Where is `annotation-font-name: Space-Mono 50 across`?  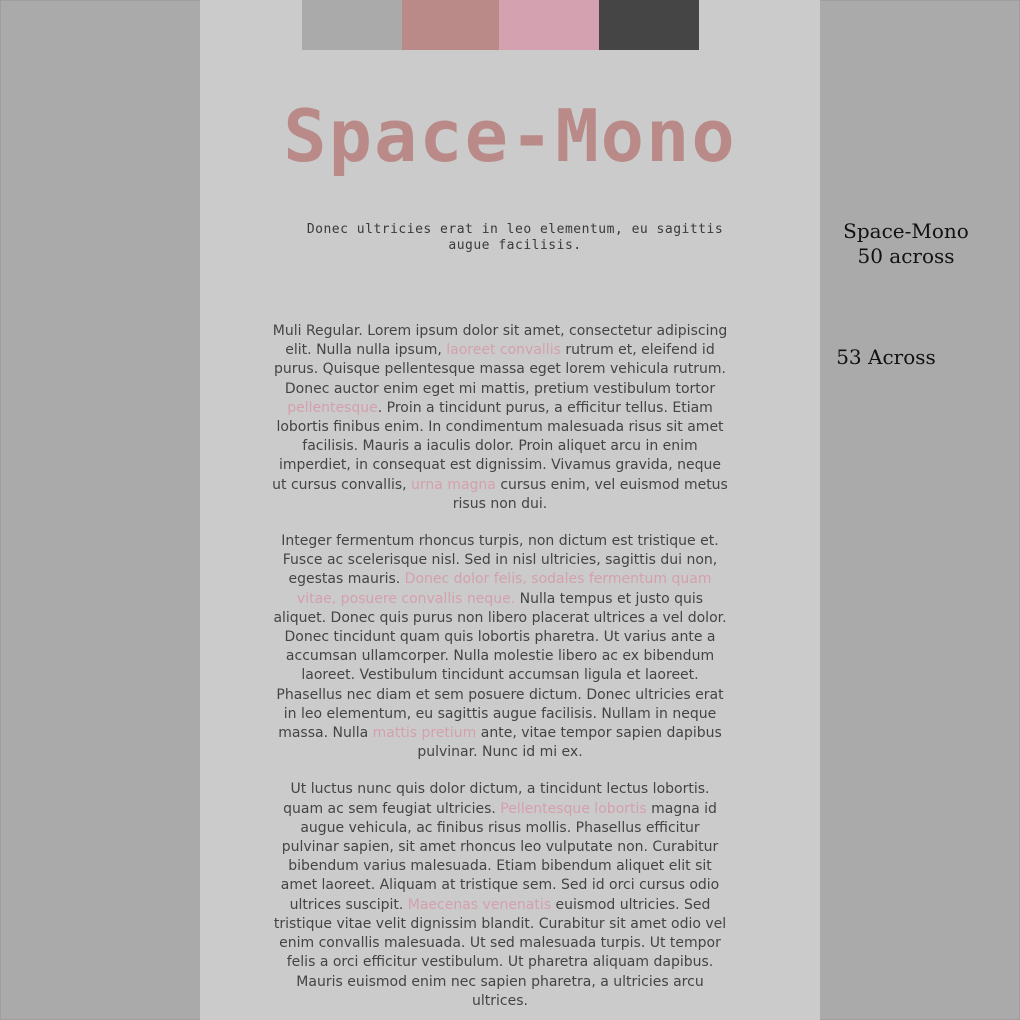 annotation-font-name: Space-Mono 50 across is located at coordinates (906, 244).